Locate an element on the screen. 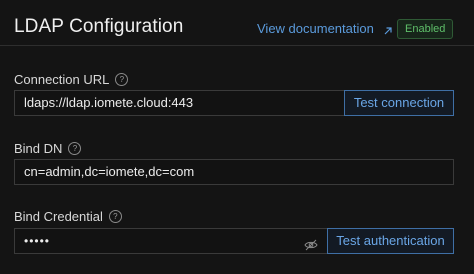 Image resolution: width=474 pixels, height=274 pixels. bind-credential-label-row: Bind Credential ? is located at coordinates (68, 216).